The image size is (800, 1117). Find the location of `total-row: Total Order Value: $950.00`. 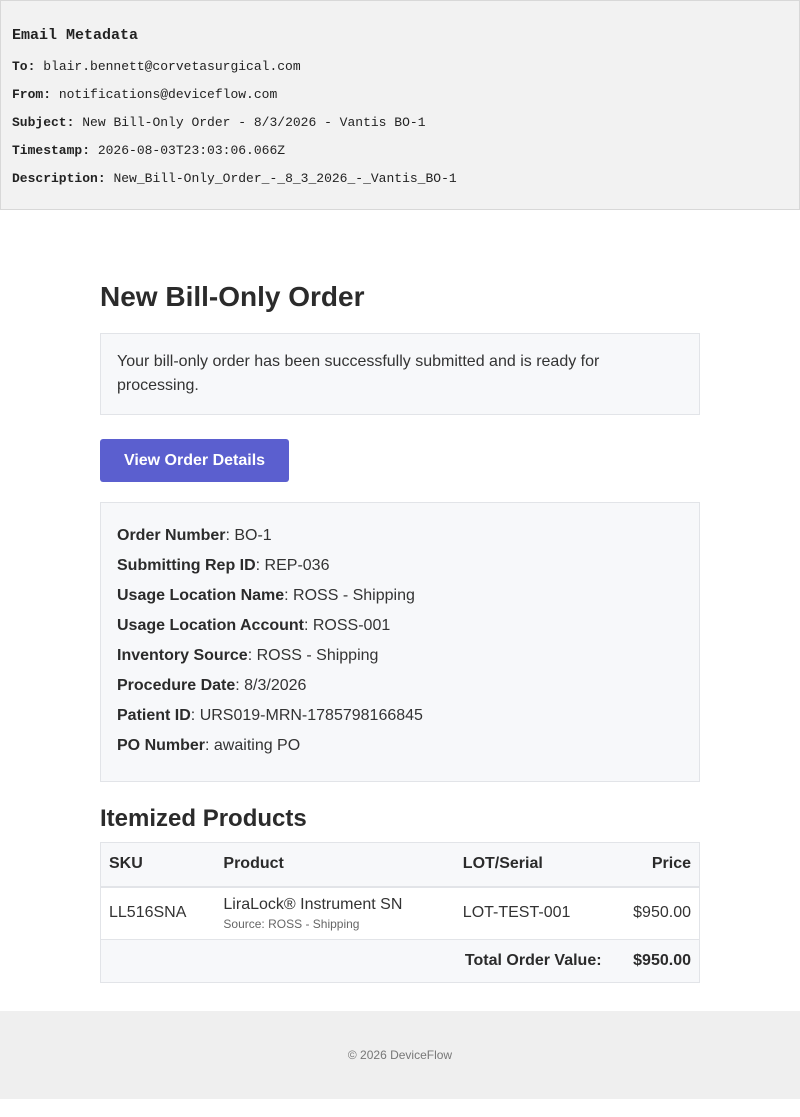

total-row: Total Order Value: $950.00 is located at coordinates (400, 961).